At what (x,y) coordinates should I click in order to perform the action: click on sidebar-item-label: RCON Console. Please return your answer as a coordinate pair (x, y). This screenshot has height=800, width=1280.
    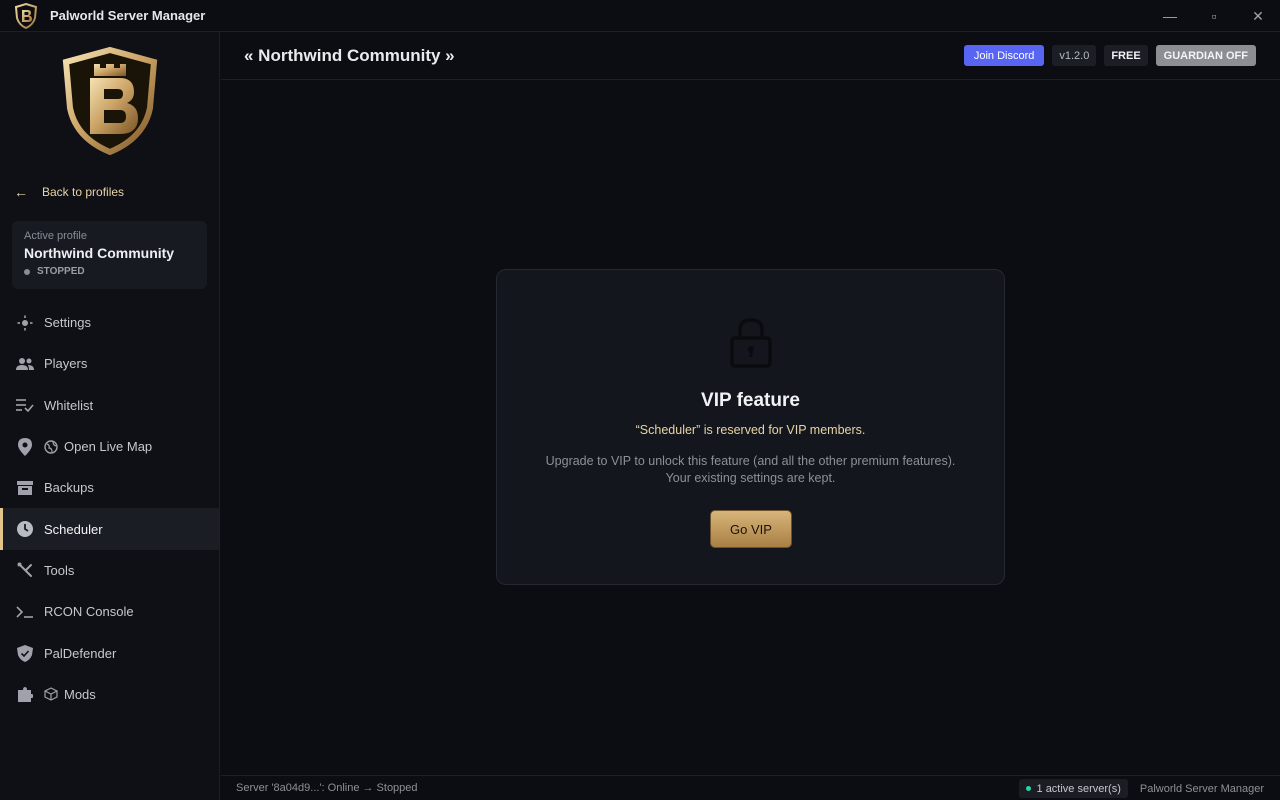
    Looking at the image, I should click on (89, 612).